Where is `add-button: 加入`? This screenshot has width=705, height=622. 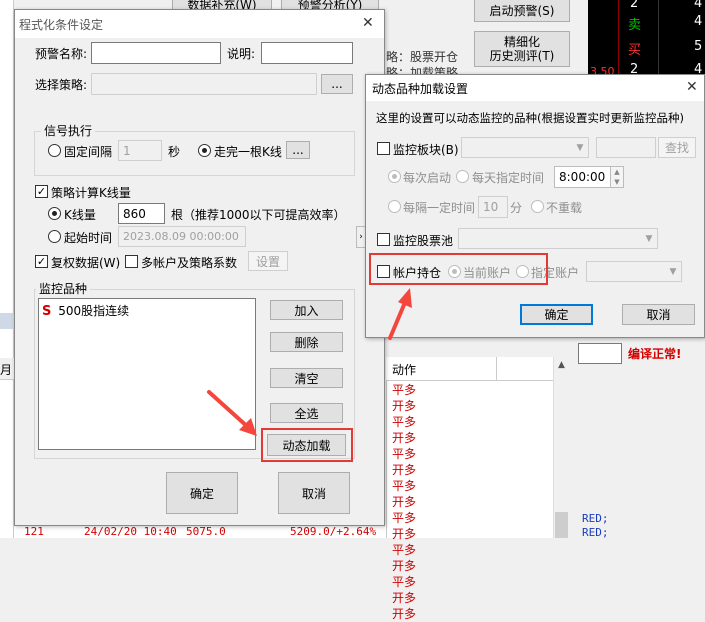 add-button: 加入 is located at coordinates (306, 310).